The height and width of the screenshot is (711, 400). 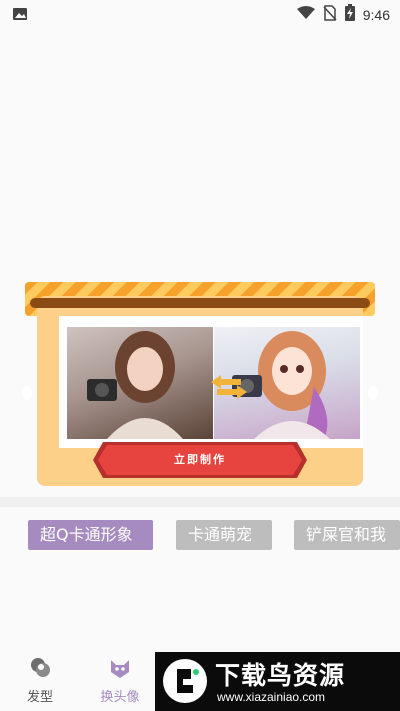 I want to click on status-time: 9:46, so click(x=376, y=14).